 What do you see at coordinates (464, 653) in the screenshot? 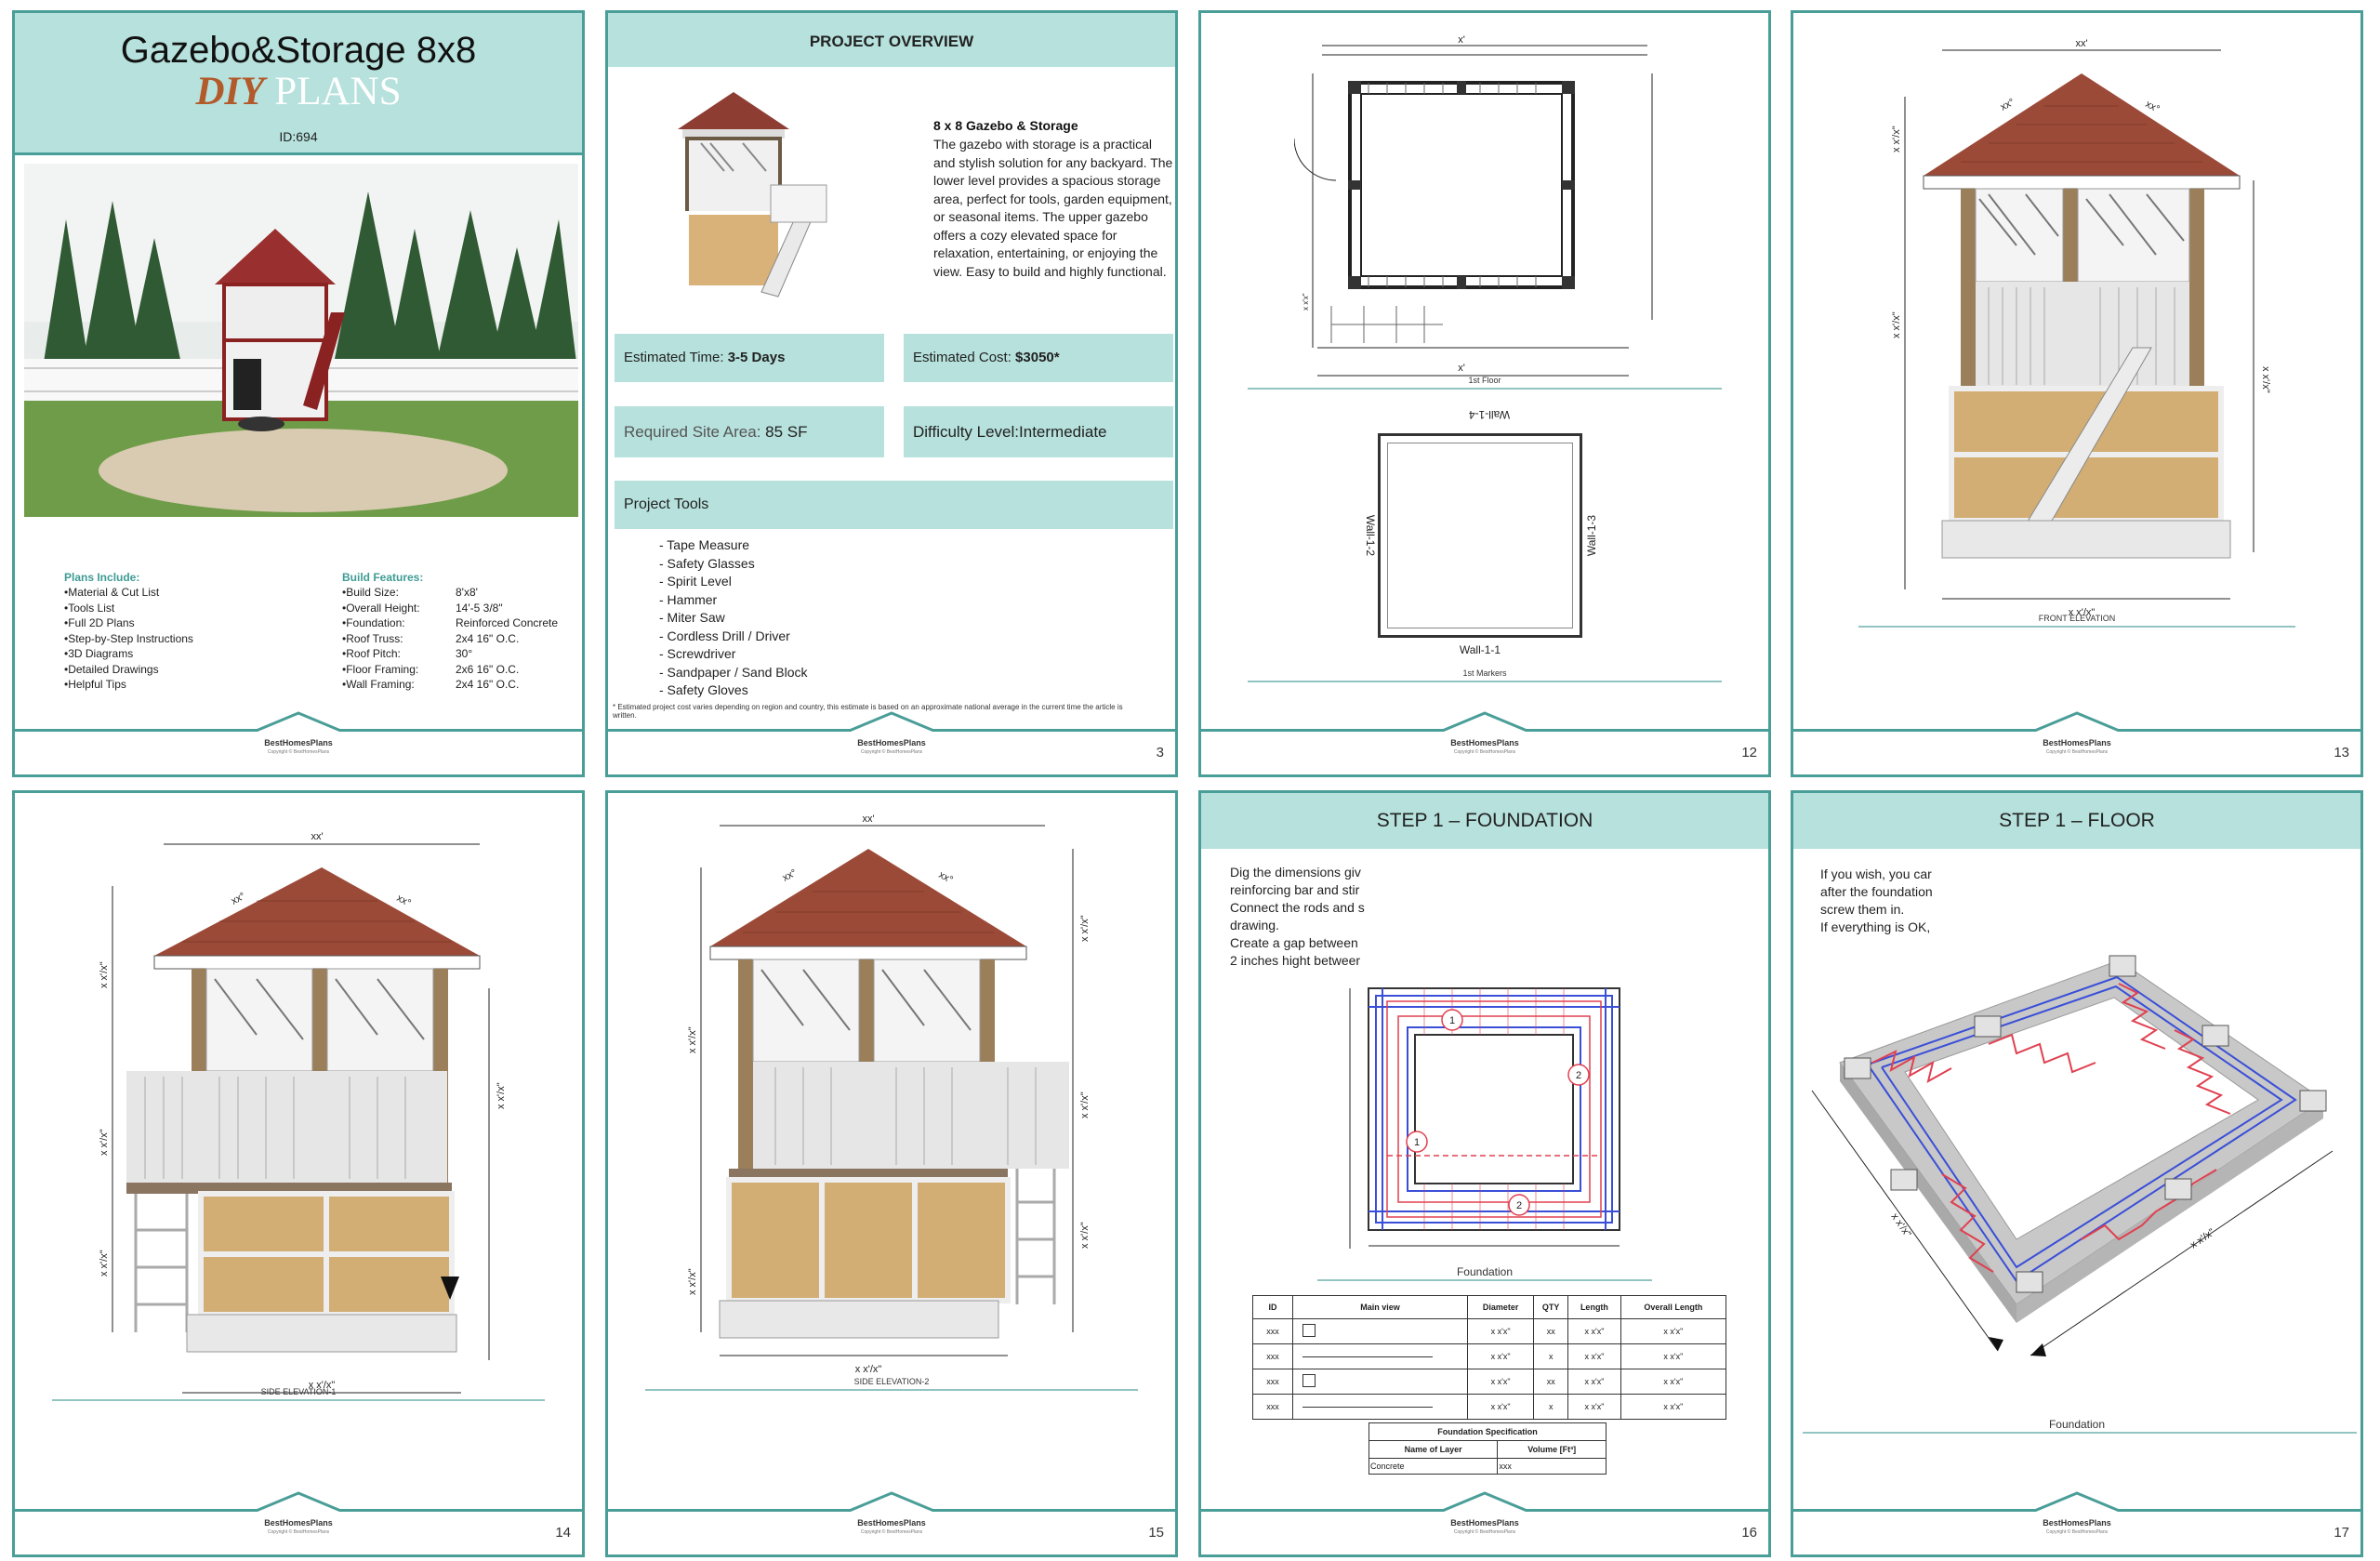
I see `feature-value: 30°` at bounding box center [464, 653].